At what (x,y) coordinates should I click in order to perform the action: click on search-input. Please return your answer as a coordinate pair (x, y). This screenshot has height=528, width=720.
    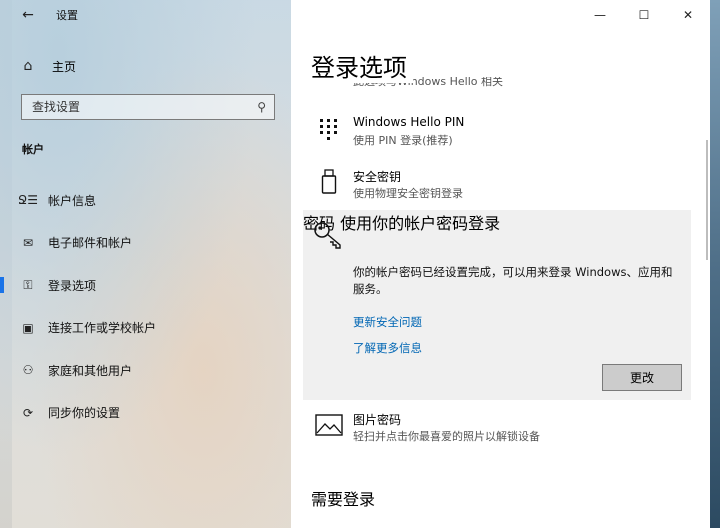
    Looking at the image, I should click on (137, 107).